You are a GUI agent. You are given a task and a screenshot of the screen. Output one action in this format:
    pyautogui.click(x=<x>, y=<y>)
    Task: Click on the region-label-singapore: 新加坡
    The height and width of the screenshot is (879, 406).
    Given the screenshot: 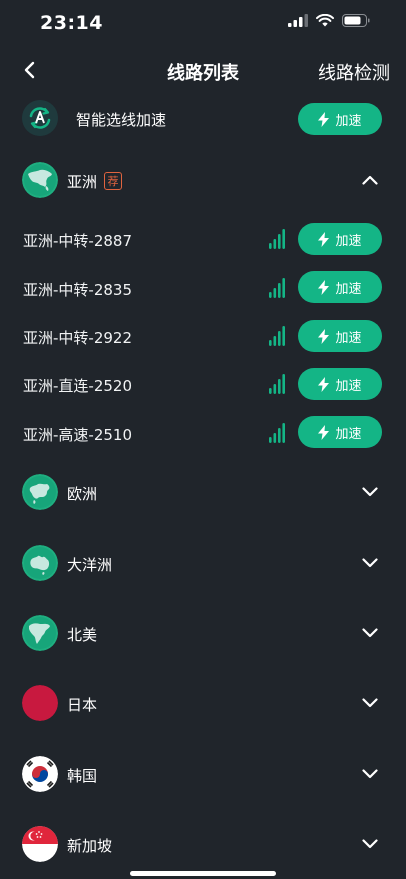 What is the action you would take?
    pyautogui.click(x=90, y=846)
    